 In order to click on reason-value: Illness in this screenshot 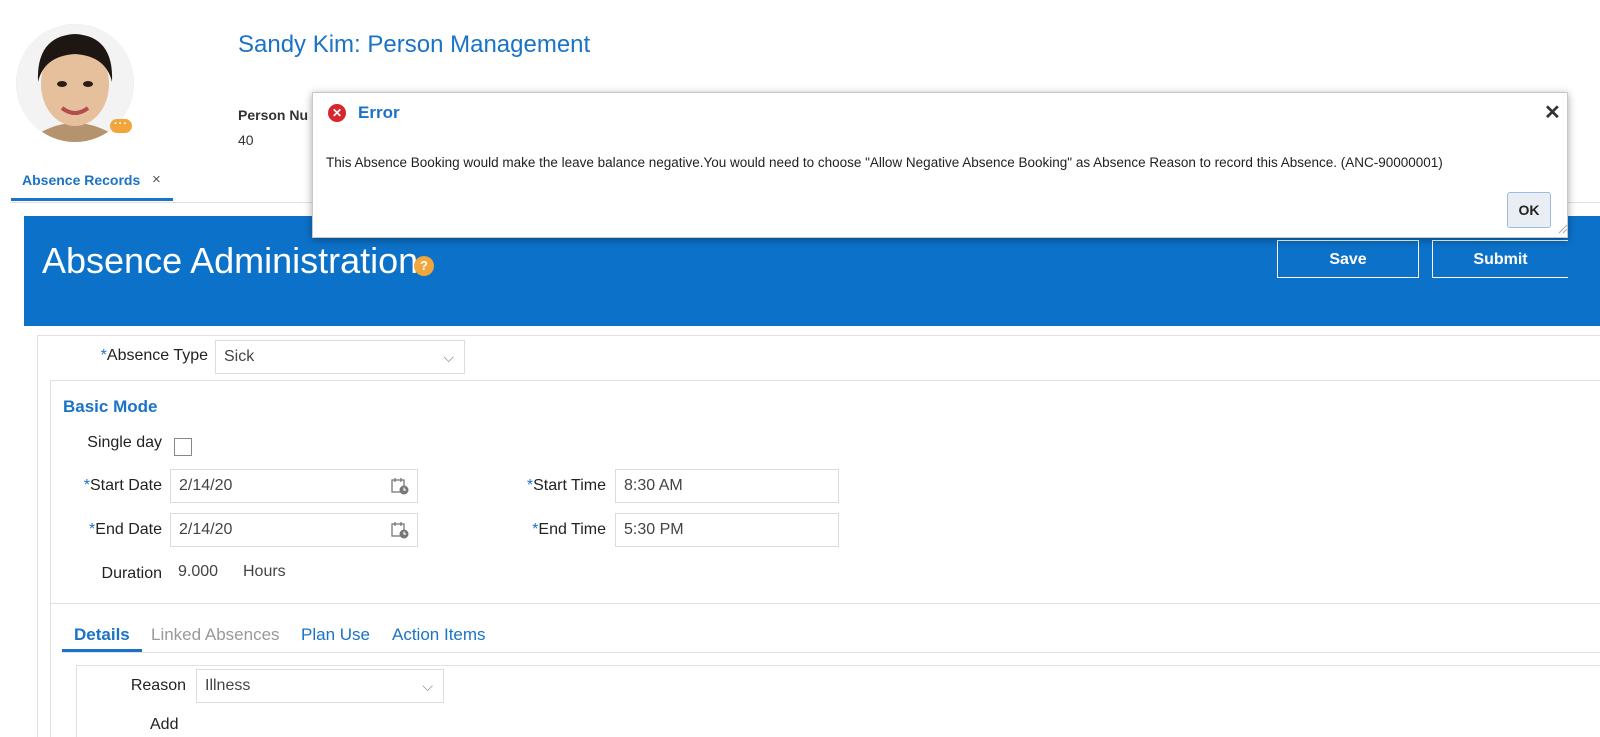, I will do `click(228, 685)`.